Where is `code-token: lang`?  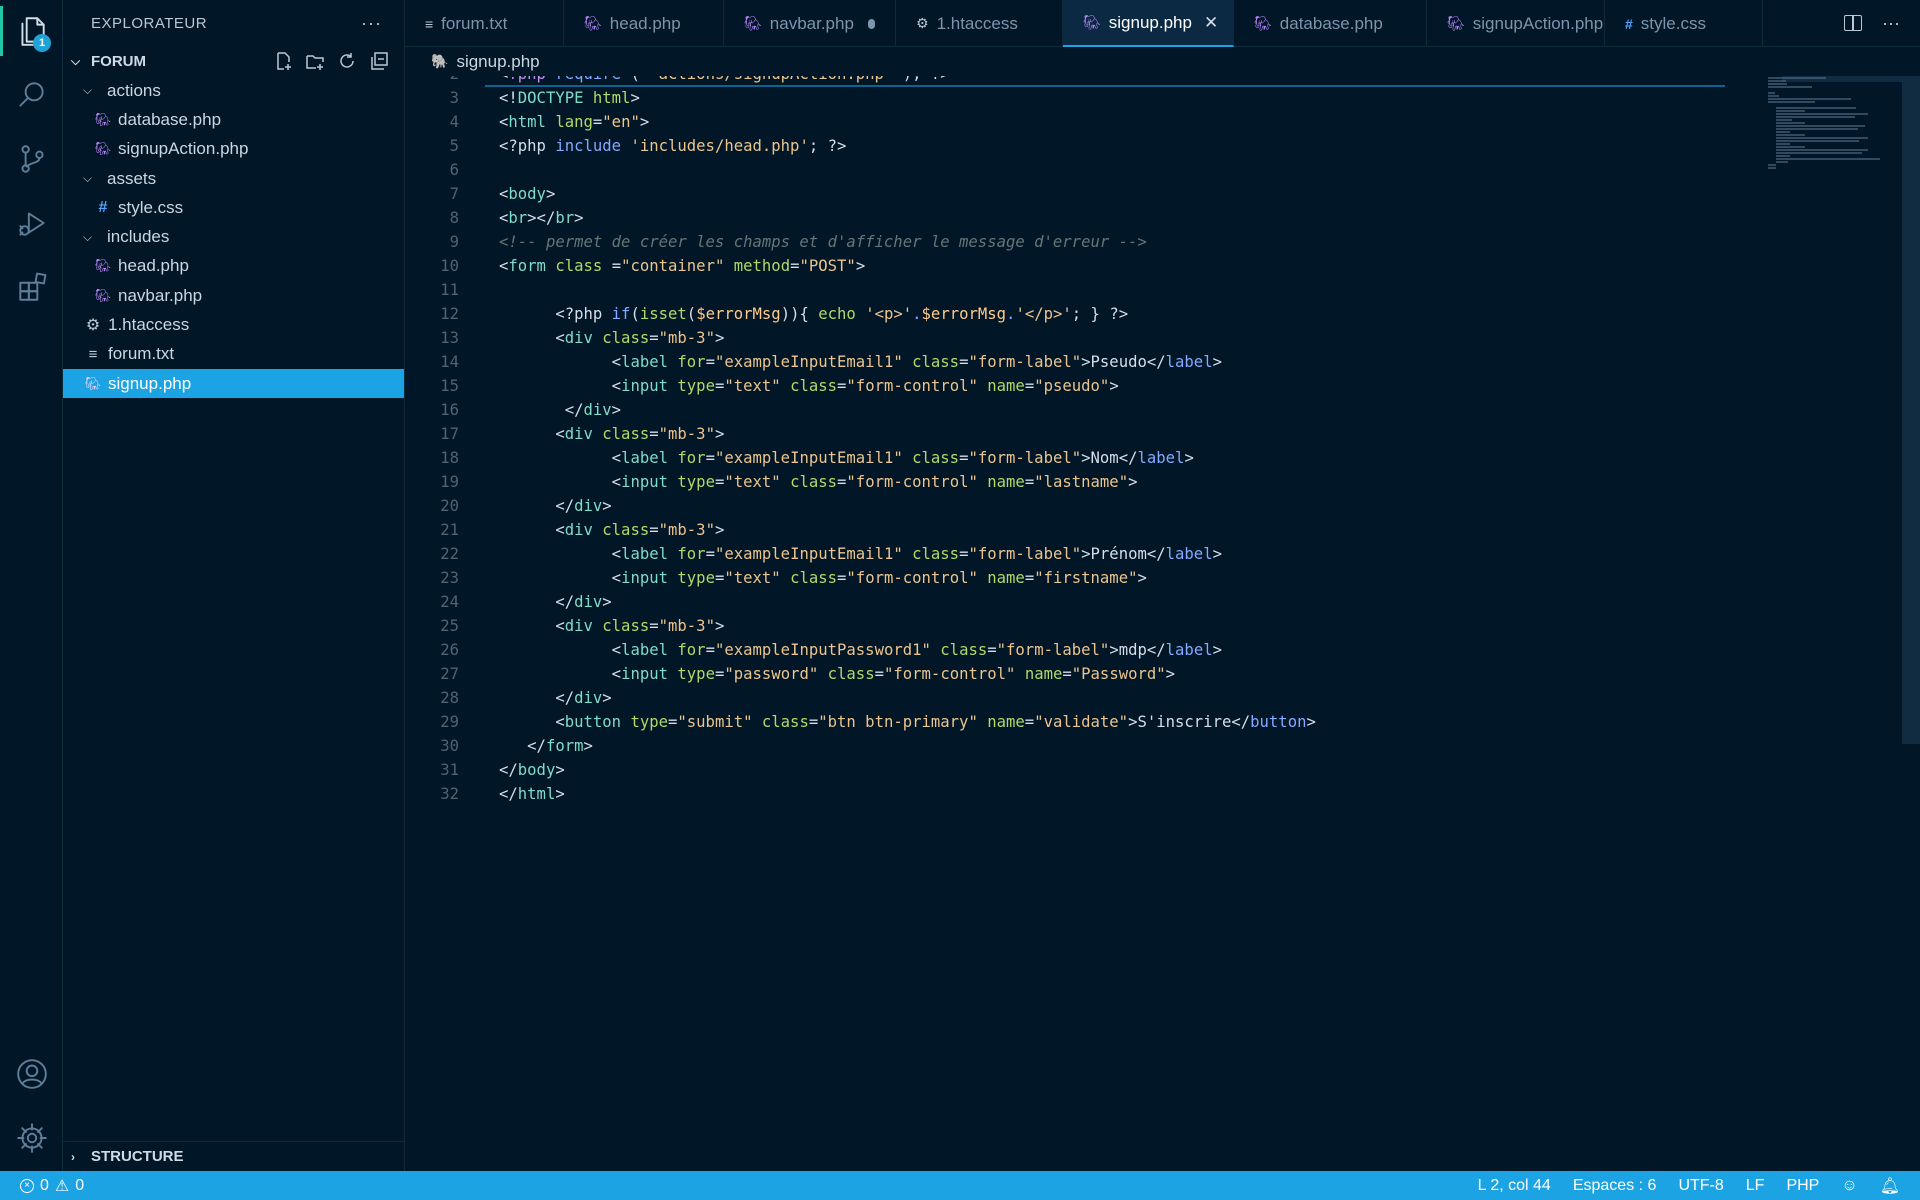
code-token: lang is located at coordinates (574, 122).